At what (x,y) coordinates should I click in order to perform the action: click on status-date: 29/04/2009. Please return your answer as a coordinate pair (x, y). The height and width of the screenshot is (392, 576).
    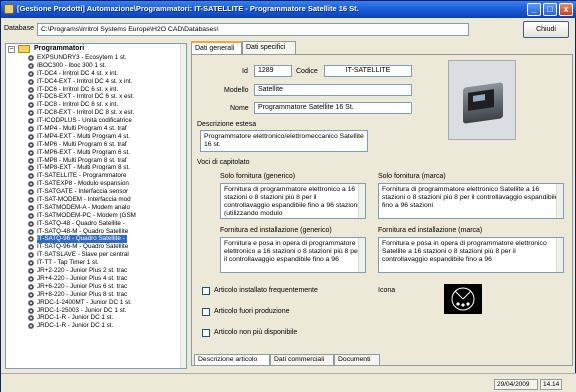
    Looking at the image, I should click on (516, 384).